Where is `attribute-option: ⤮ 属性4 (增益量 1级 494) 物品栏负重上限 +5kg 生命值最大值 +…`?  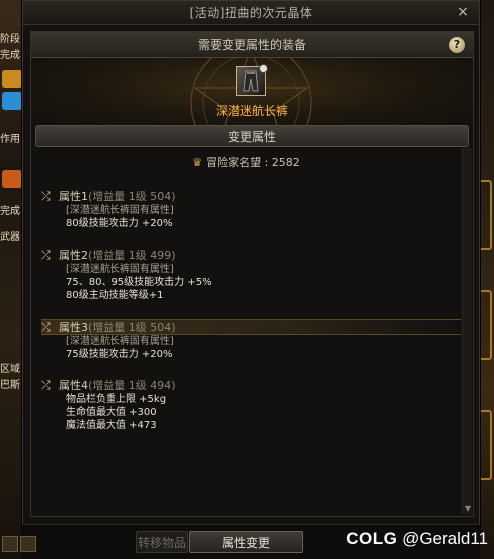
attribute-option: ⤮ 属性4 (增益量 1级 494) 物品栏负重上限 +5kg 生命值最大值 +… is located at coordinates (251, 404).